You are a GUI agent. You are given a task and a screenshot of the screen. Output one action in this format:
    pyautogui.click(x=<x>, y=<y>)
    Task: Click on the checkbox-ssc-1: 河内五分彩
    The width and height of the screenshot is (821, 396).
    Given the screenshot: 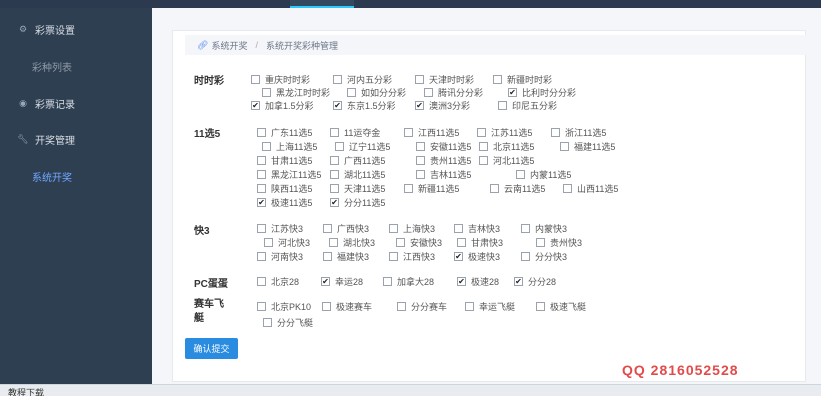 What is the action you would take?
    pyautogui.click(x=362, y=79)
    